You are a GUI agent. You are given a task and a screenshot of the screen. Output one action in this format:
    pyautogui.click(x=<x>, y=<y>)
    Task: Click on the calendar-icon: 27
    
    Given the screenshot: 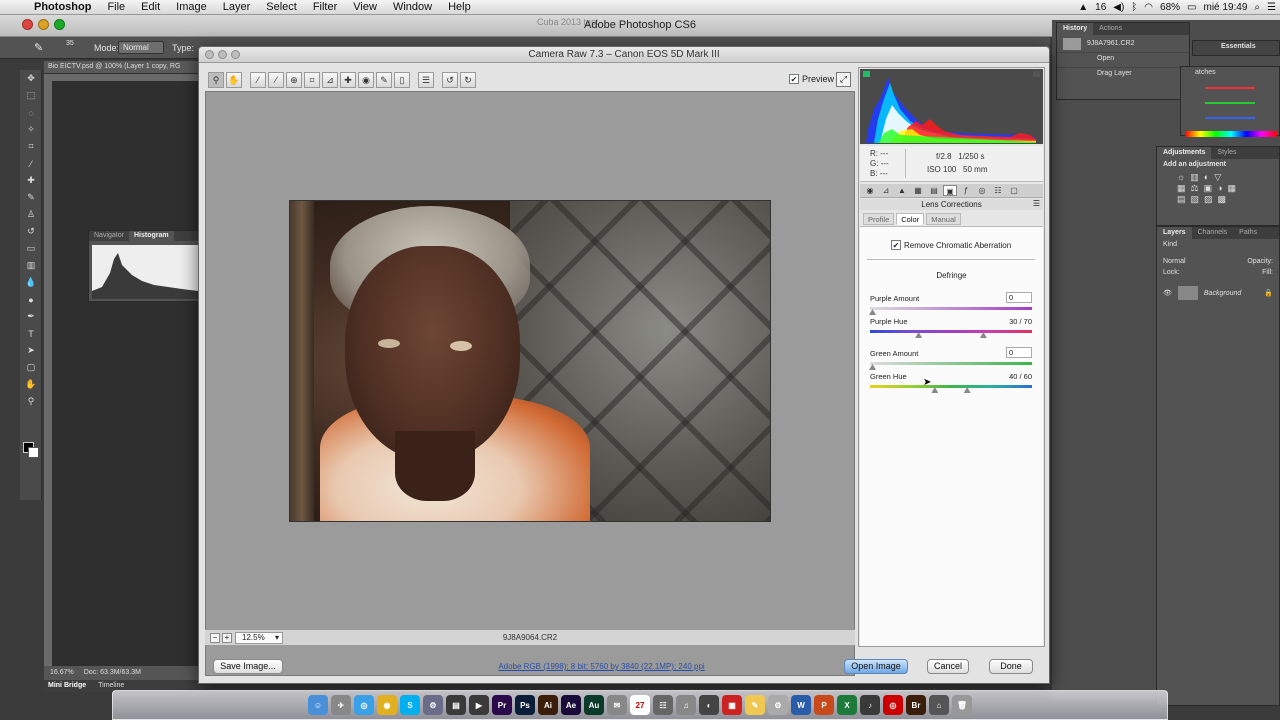 What is the action you would take?
    pyautogui.click(x=640, y=705)
    